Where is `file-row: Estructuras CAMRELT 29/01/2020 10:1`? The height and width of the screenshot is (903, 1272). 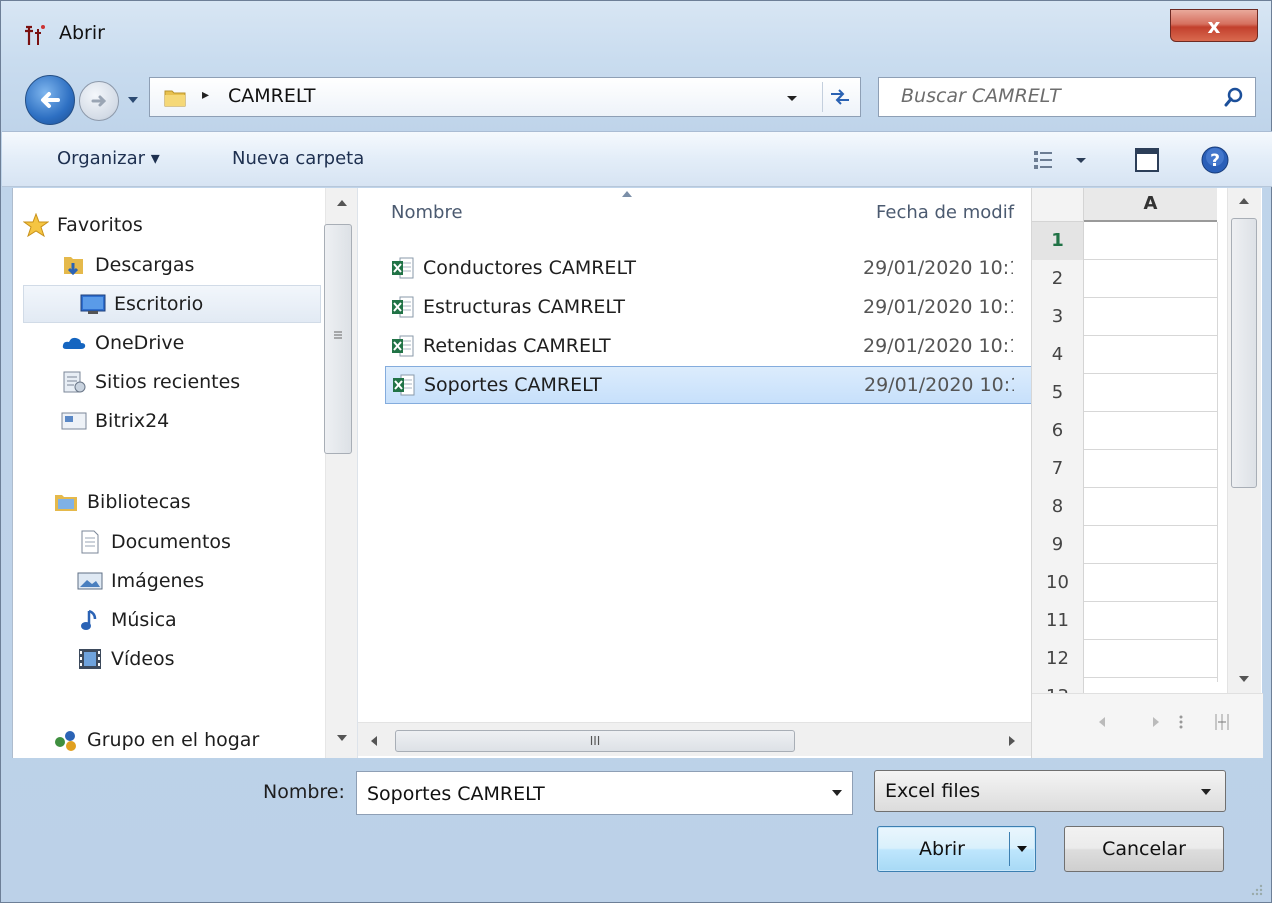 file-row: Estructuras CAMRELT 29/01/2020 10:1 is located at coordinates (709, 307).